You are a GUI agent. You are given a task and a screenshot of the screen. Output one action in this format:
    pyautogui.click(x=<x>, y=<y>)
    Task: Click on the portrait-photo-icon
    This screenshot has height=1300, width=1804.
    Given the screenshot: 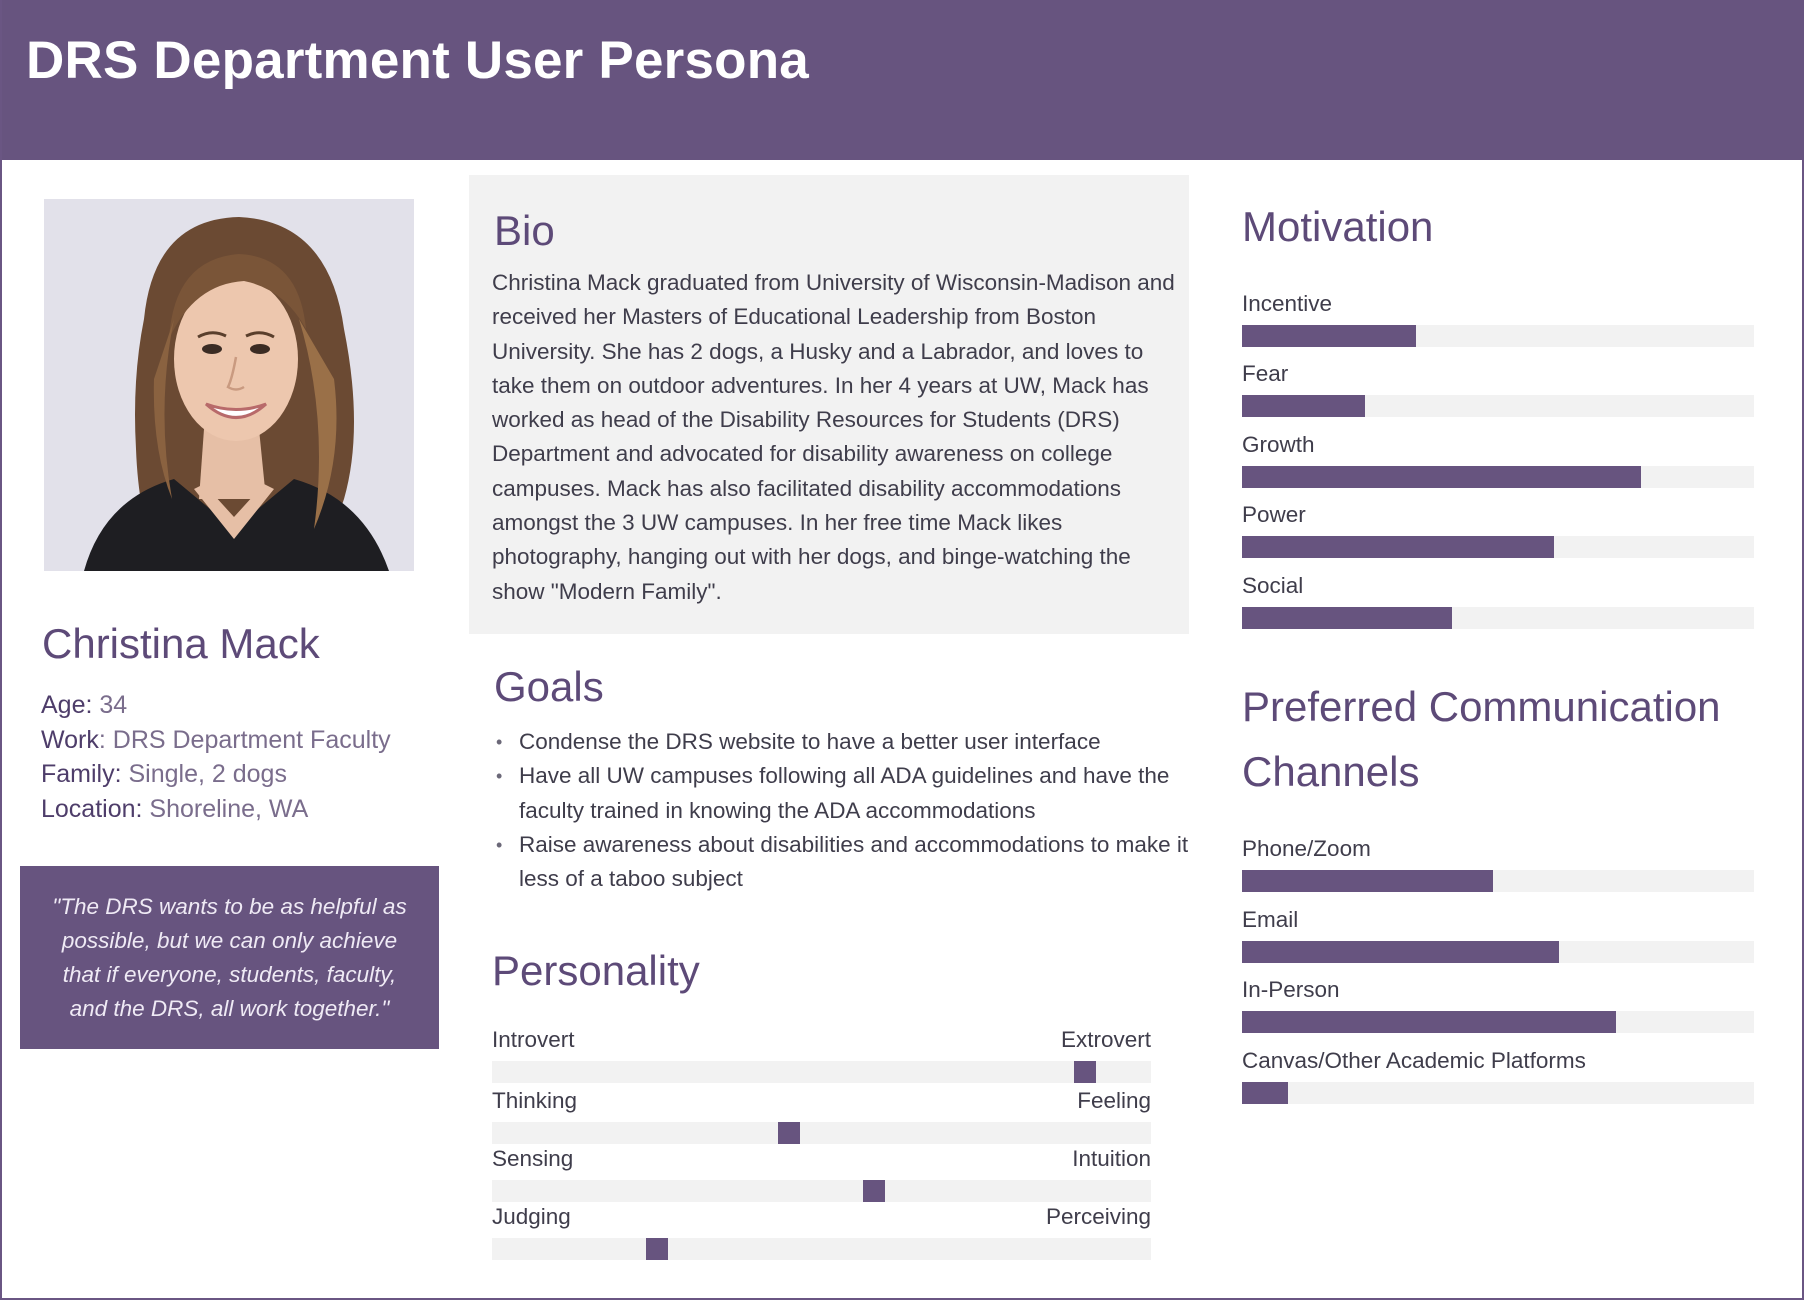 What is the action you would take?
    pyautogui.click(x=229, y=385)
    